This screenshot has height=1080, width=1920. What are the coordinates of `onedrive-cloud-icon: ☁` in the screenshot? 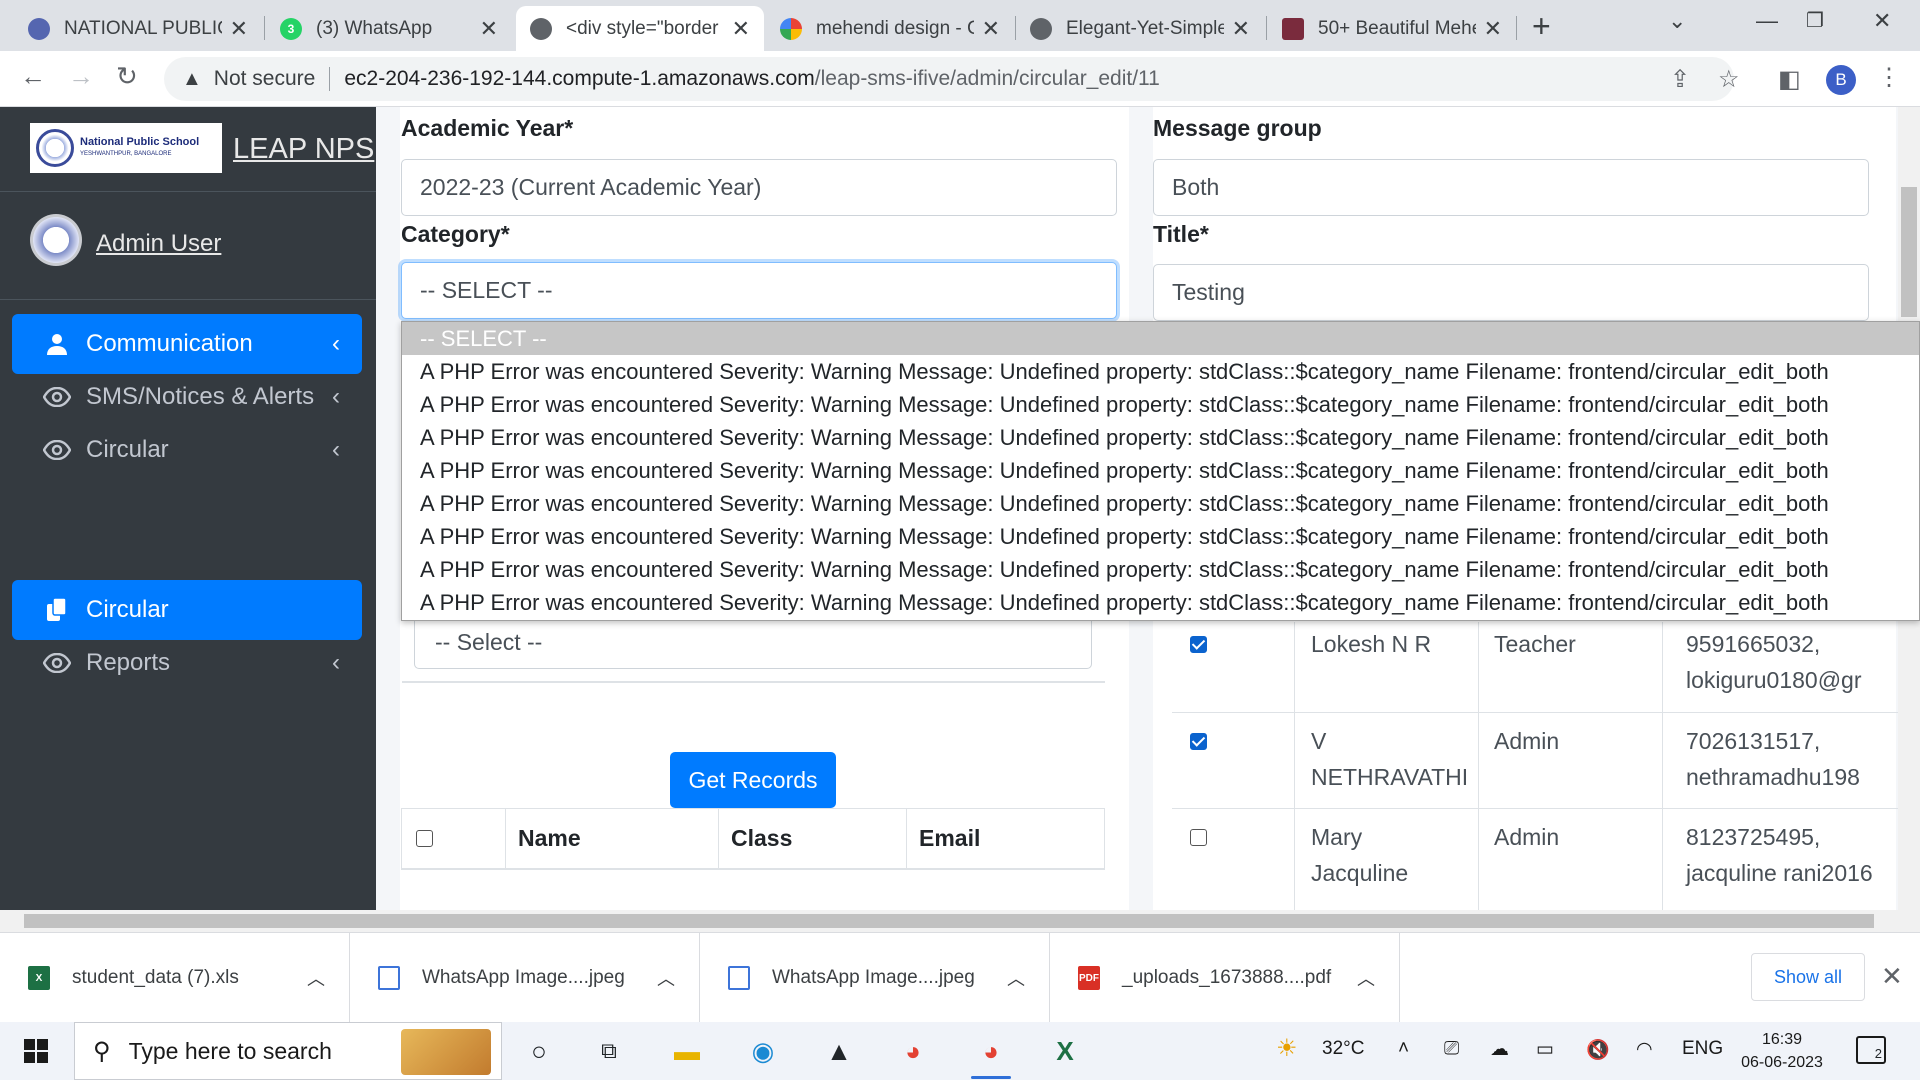 It's located at (1499, 1049).